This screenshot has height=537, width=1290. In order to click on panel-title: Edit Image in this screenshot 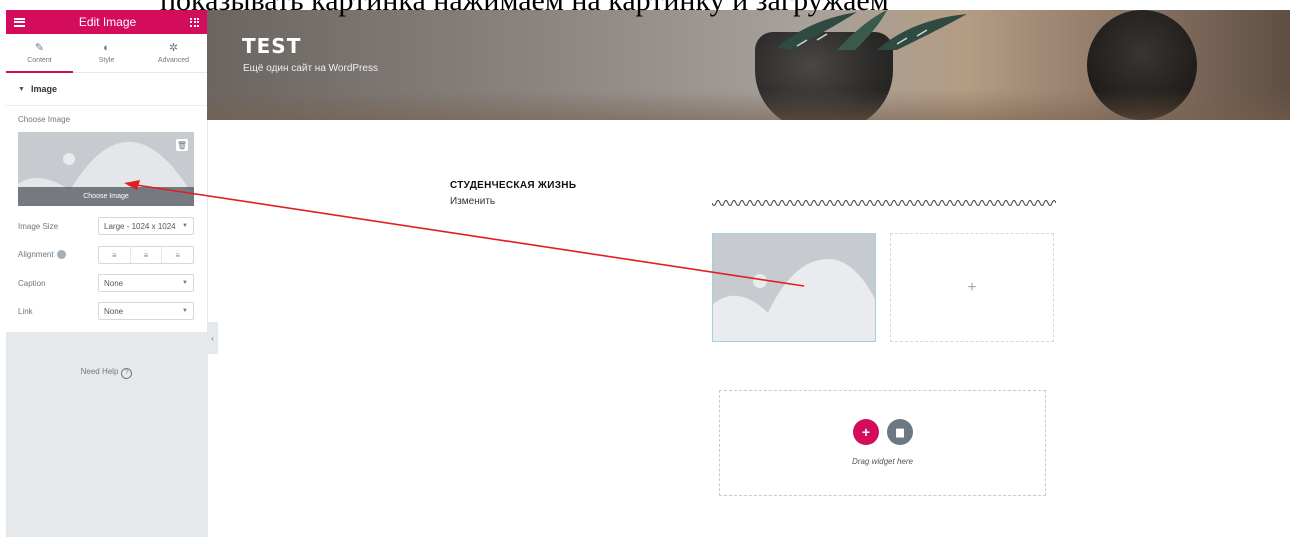, I will do `click(107, 22)`.